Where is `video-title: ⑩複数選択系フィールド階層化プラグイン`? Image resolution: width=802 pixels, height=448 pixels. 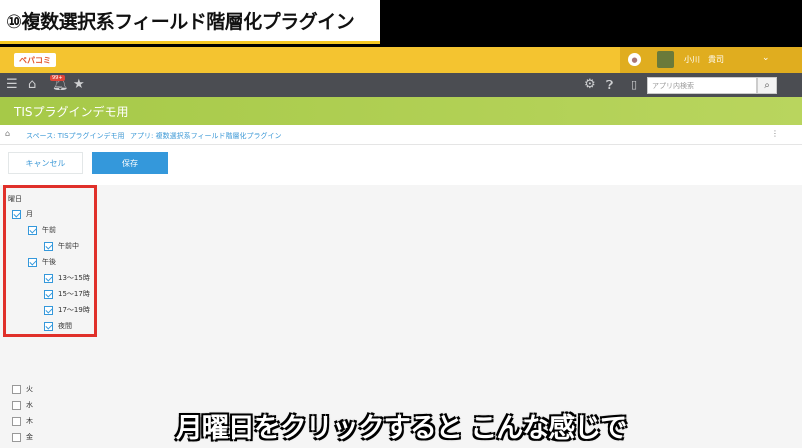 video-title: ⑩複数選択系フィールド階層化プラグイン is located at coordinates (180, 22).